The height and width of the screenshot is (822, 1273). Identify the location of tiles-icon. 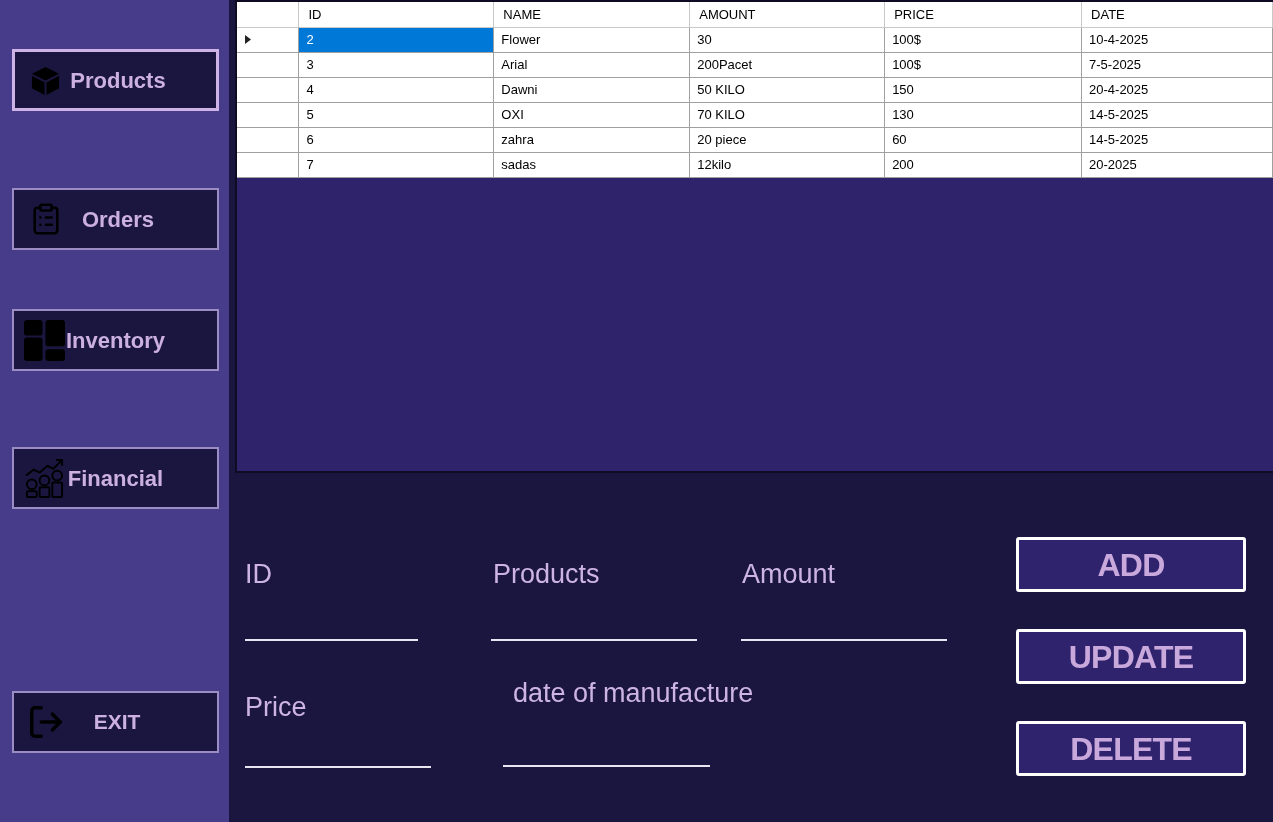
(44, 340).